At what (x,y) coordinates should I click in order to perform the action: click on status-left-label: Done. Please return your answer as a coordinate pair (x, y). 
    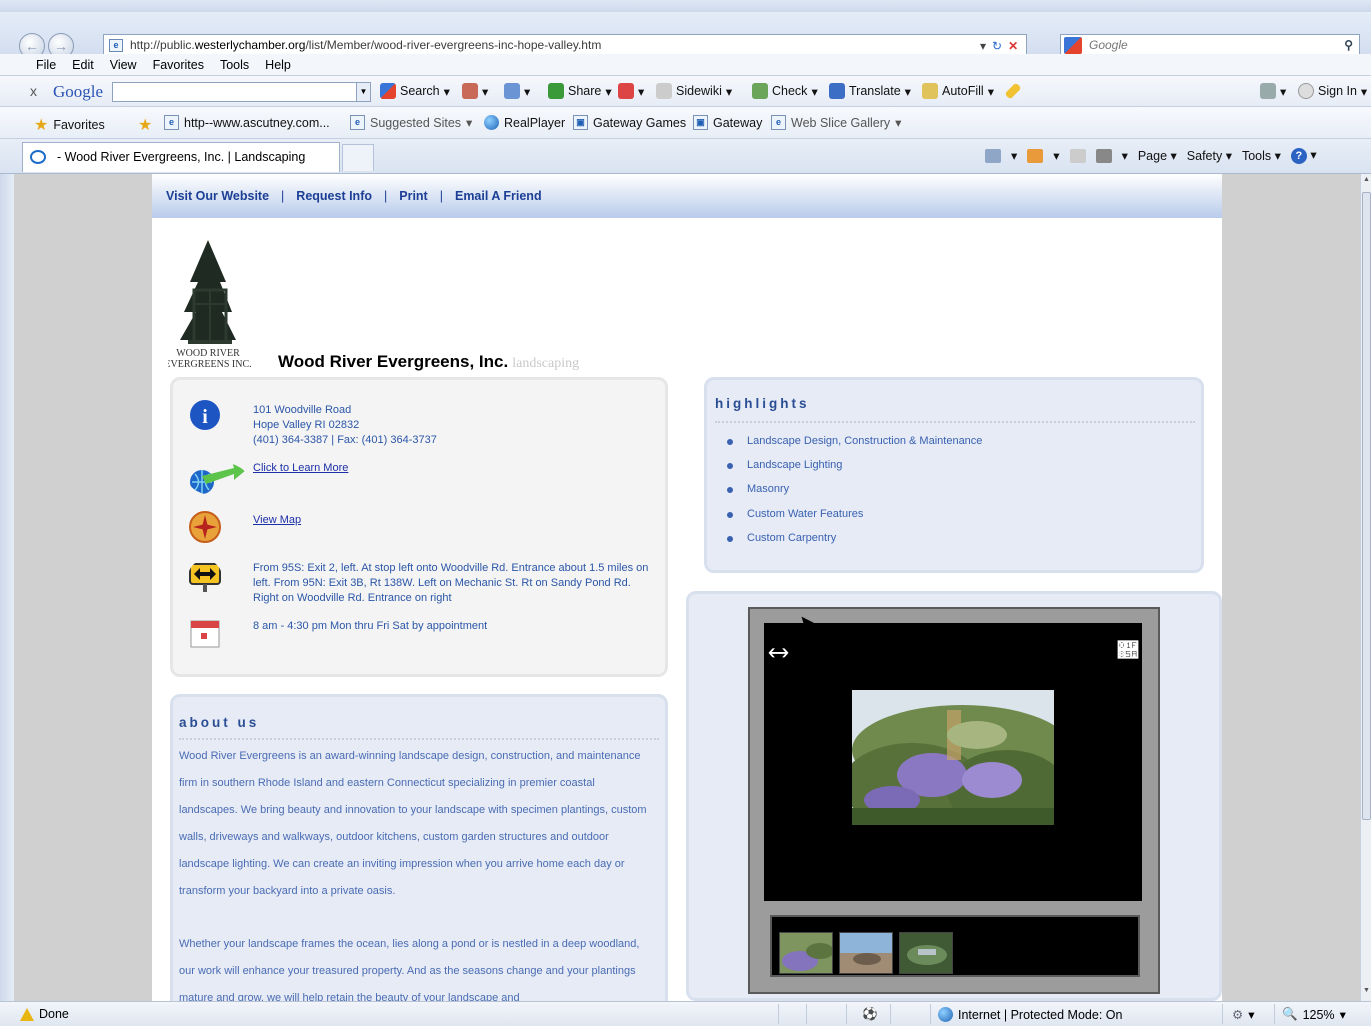
    Looking at the image, I should click on (54, 1014).